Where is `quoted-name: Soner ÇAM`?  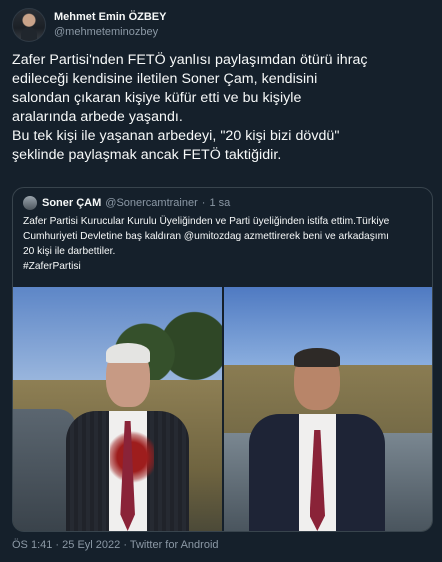
quoted-name: Soner ÇAM is located at coordinates (72, 203).